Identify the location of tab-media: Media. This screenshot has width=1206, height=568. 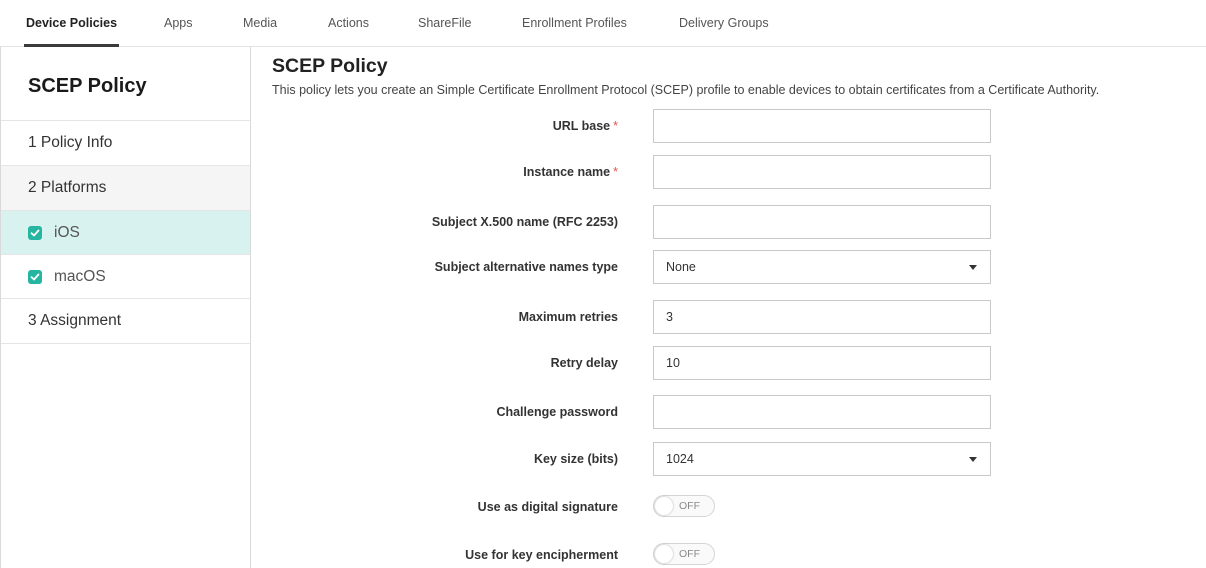
(260, 23).